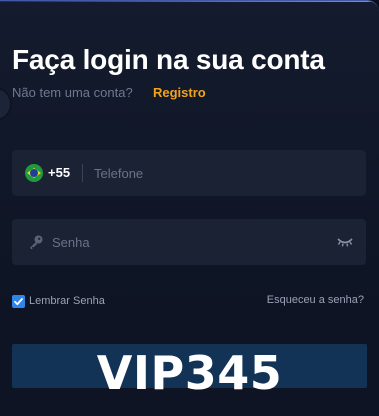 The image size is (379, 416). I want to click on phone-field: +55, so click(189, 173).